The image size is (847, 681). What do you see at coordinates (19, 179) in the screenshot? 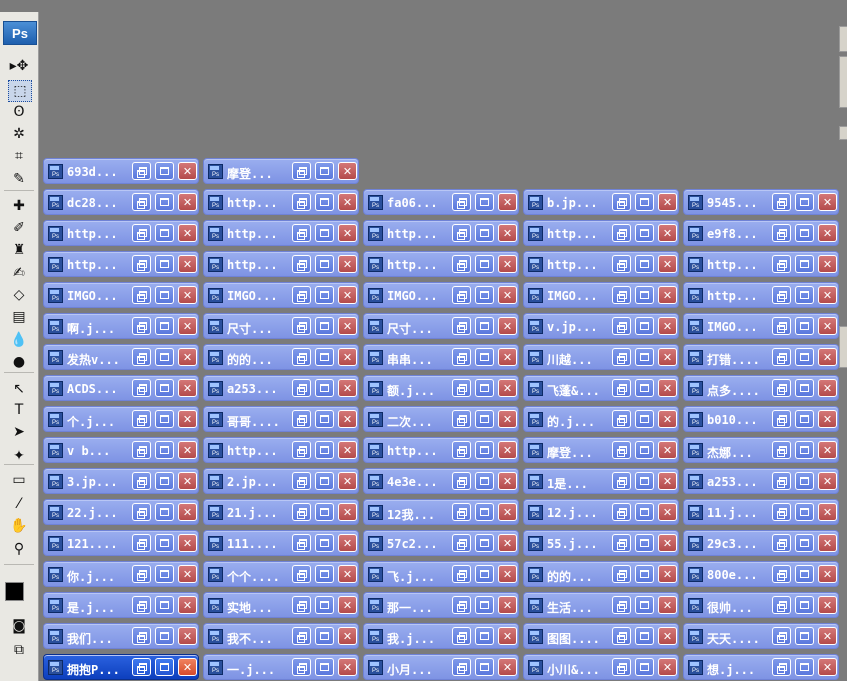
I see `slice-tool-icon: ✎` at bounding box center [19, 179].